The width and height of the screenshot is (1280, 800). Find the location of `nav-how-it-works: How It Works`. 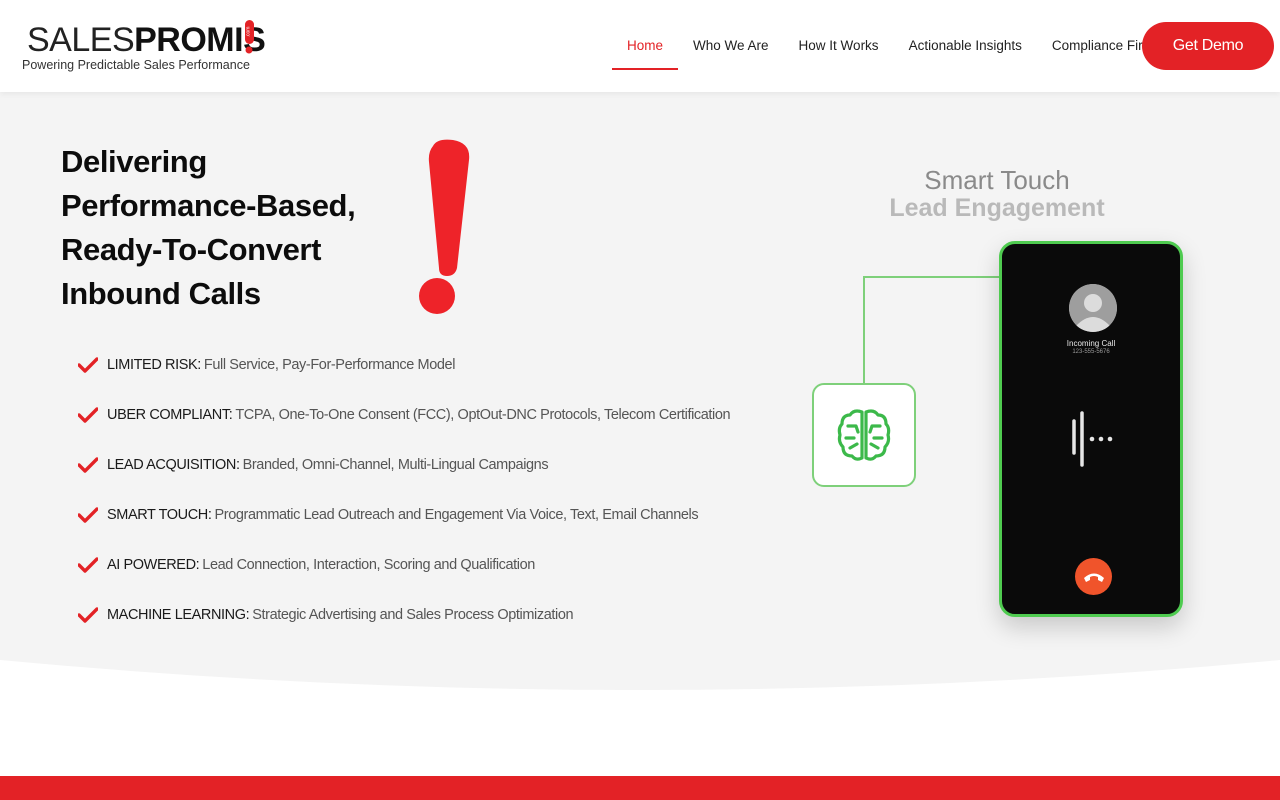

nav-how-it-works: How It Works is located at coordinates (839, 46).